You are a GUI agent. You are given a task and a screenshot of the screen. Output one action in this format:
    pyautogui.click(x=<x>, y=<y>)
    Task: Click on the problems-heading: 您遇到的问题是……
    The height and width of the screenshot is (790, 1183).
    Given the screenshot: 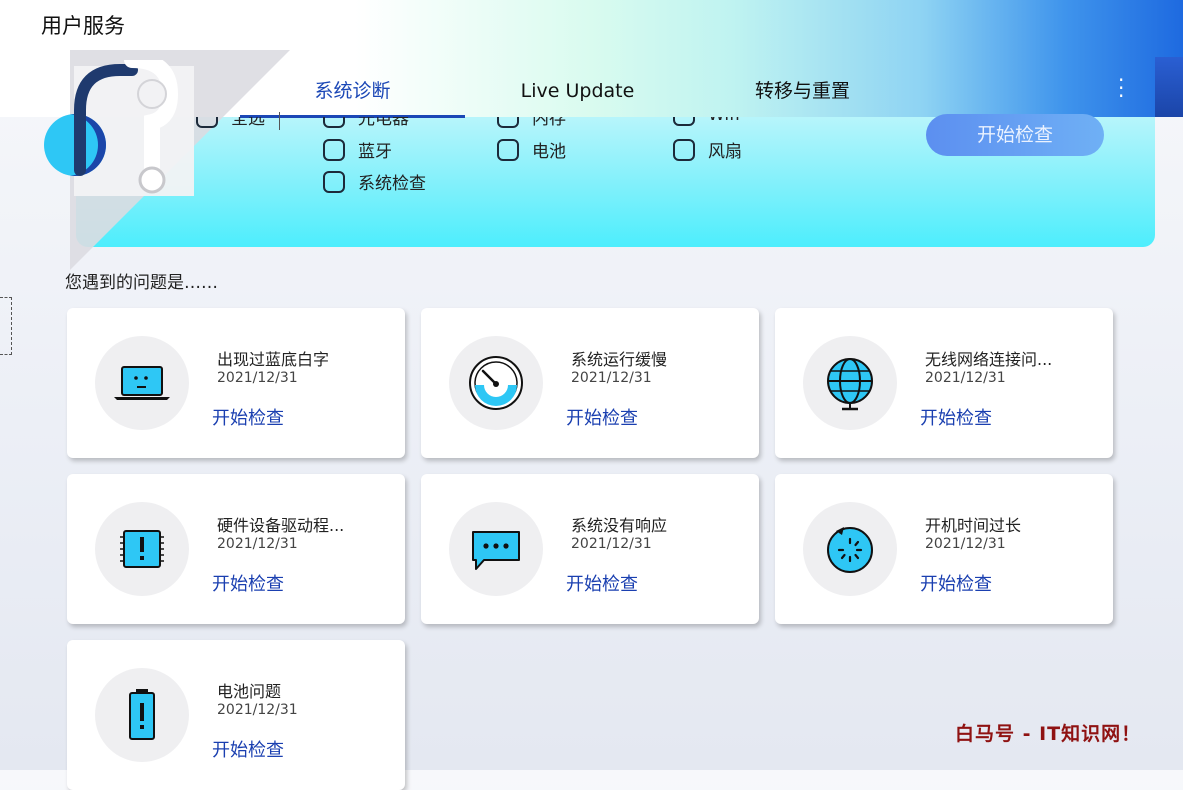 What is the action you would take?
    pyautogui.click(x=141, y=283)
    